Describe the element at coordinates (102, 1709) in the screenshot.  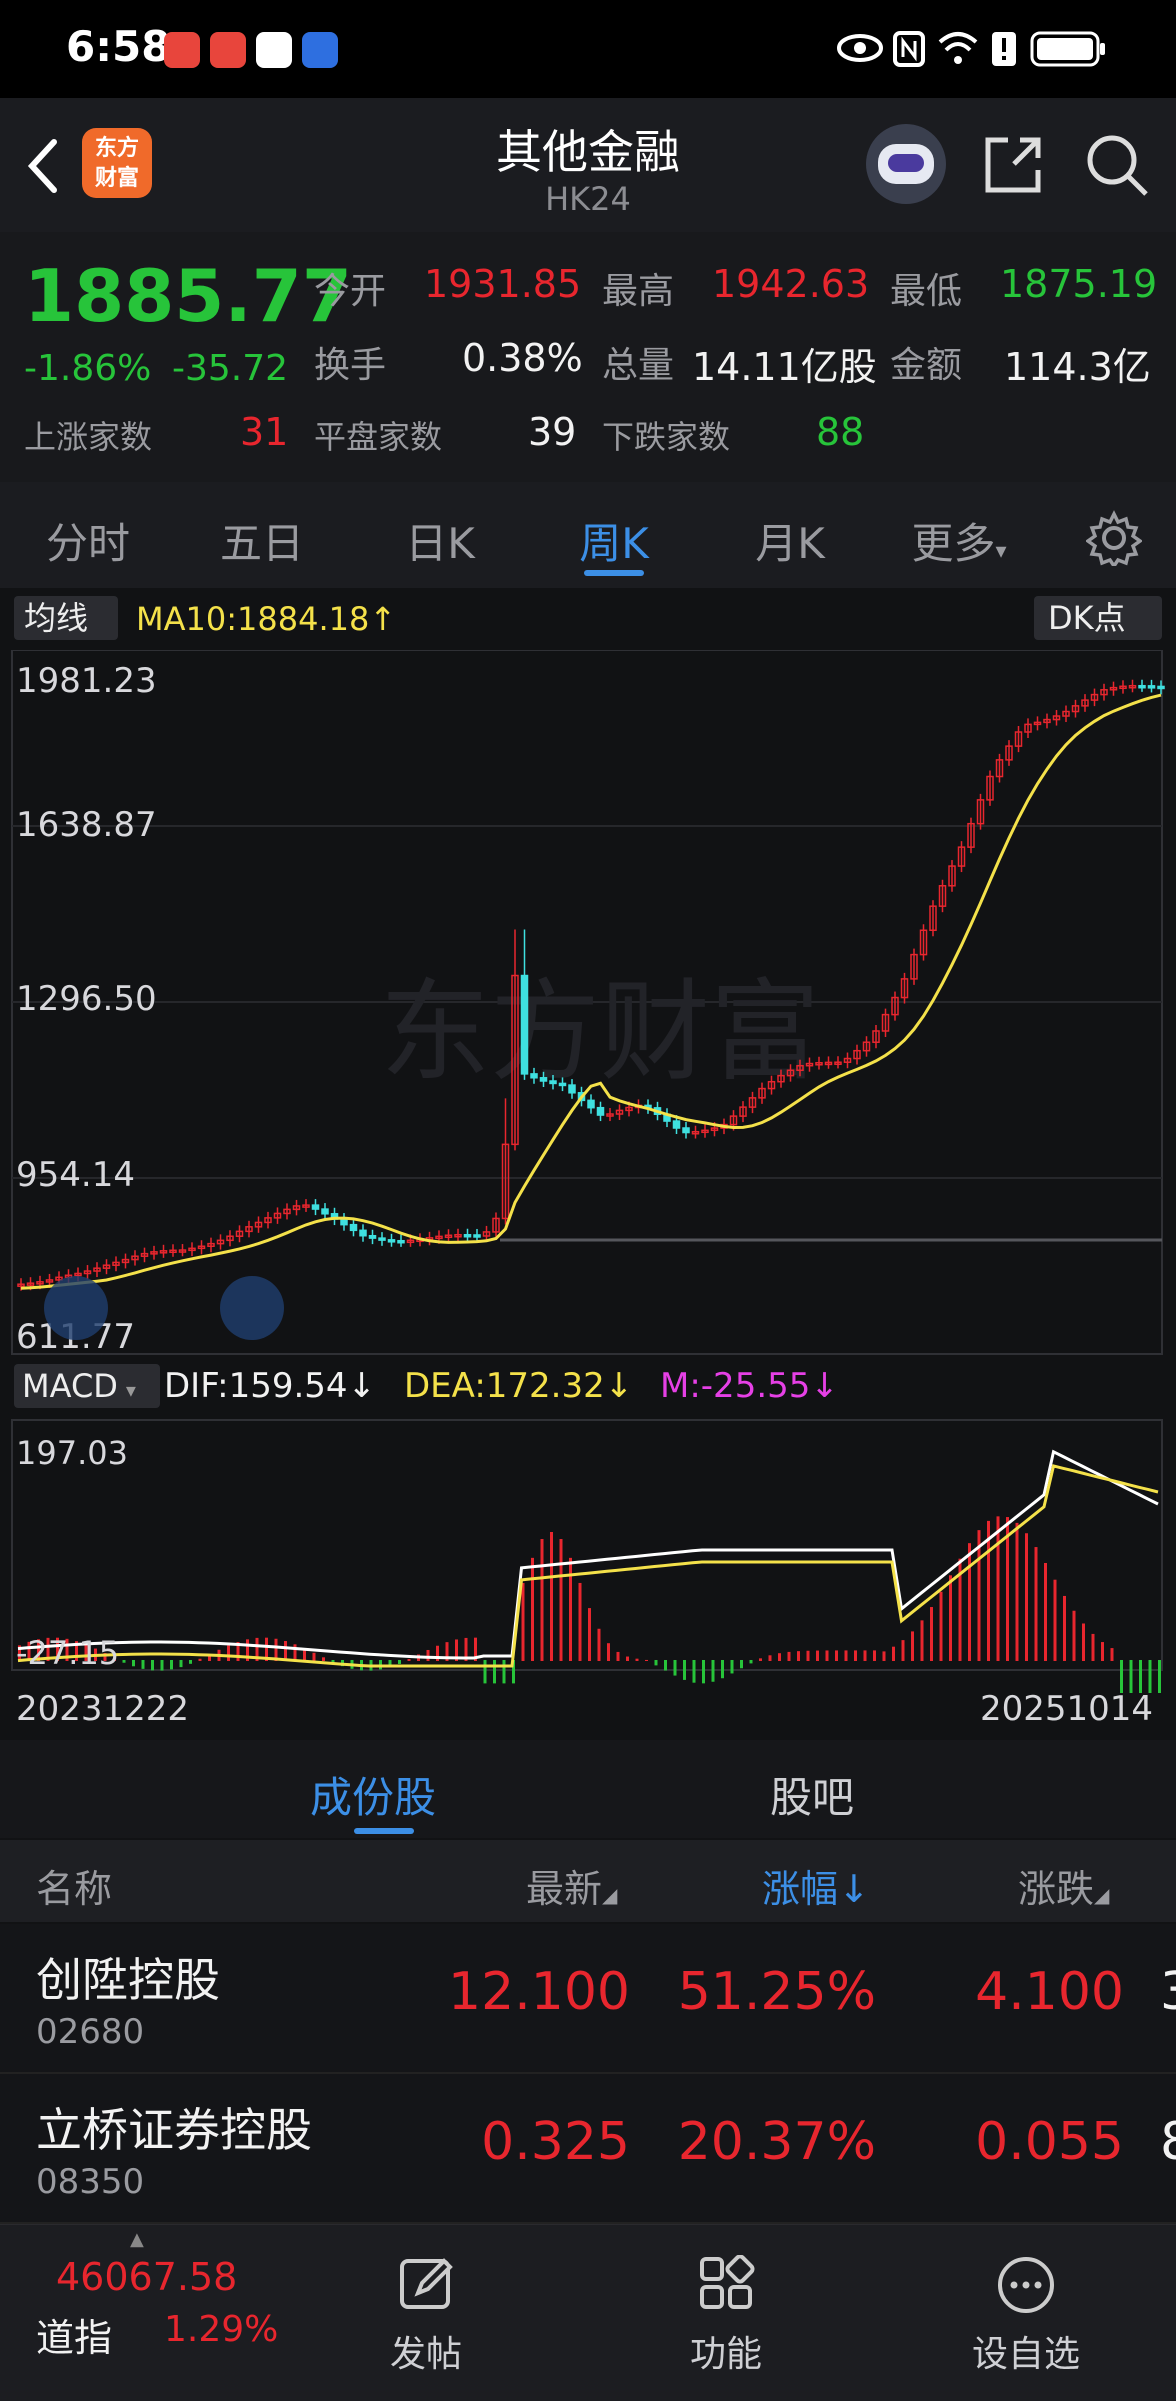
I see `date-start: 20231222` at that location.